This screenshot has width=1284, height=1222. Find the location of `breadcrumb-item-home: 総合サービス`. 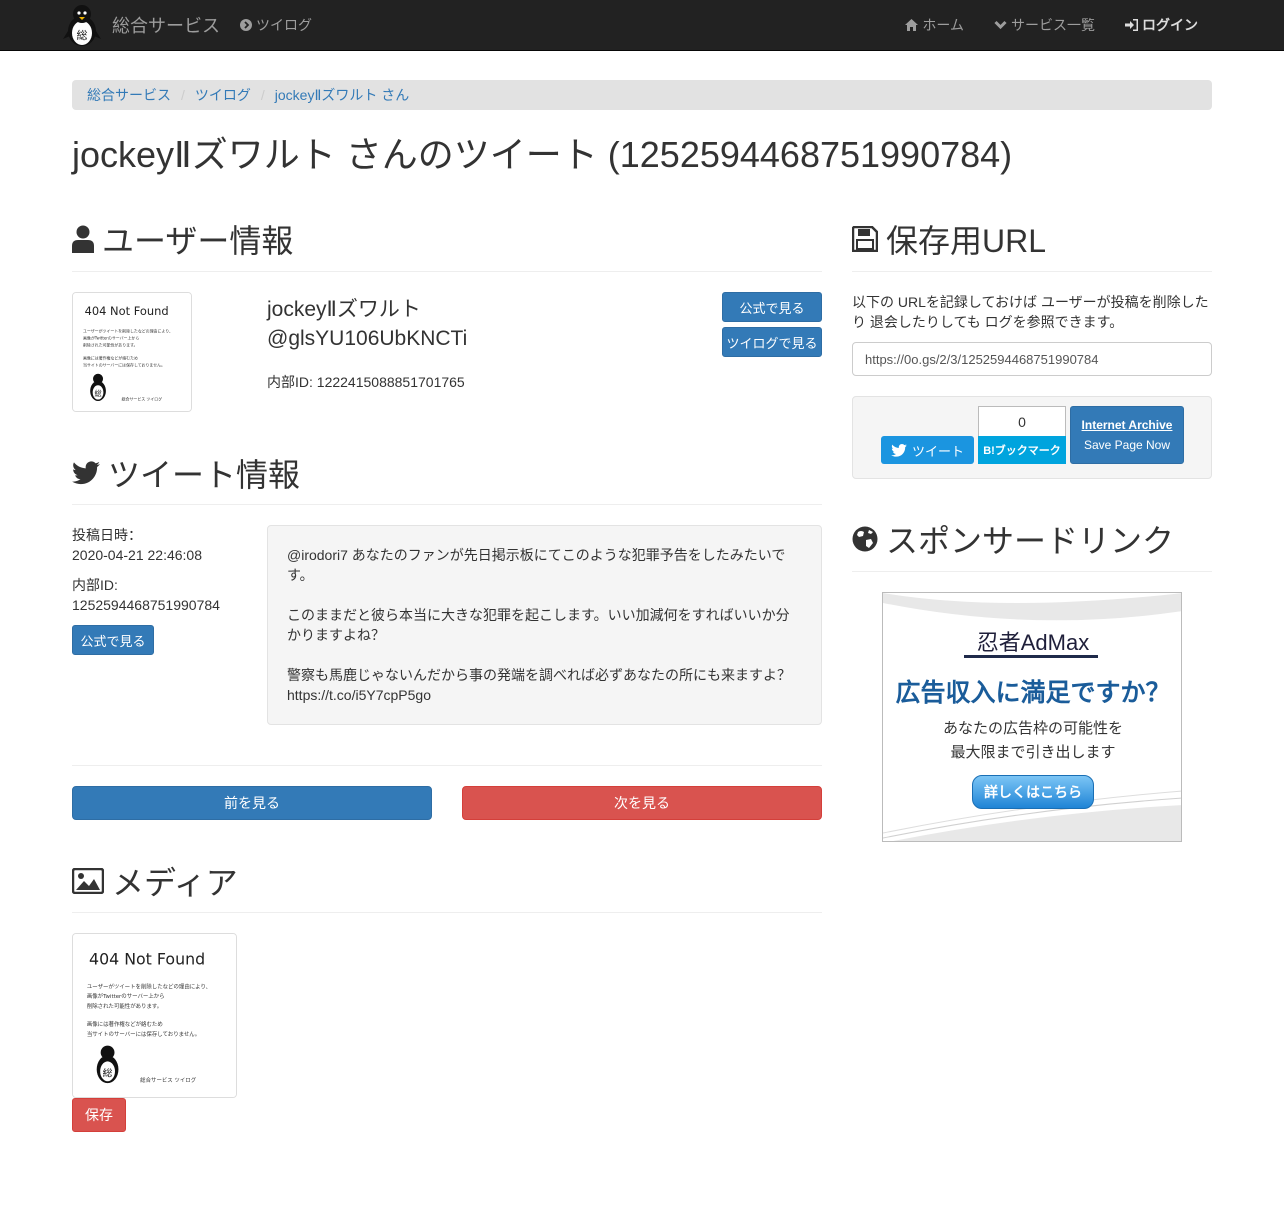

breadcrumb-item-home: 総合サービス is located at coordinates (129, 95).